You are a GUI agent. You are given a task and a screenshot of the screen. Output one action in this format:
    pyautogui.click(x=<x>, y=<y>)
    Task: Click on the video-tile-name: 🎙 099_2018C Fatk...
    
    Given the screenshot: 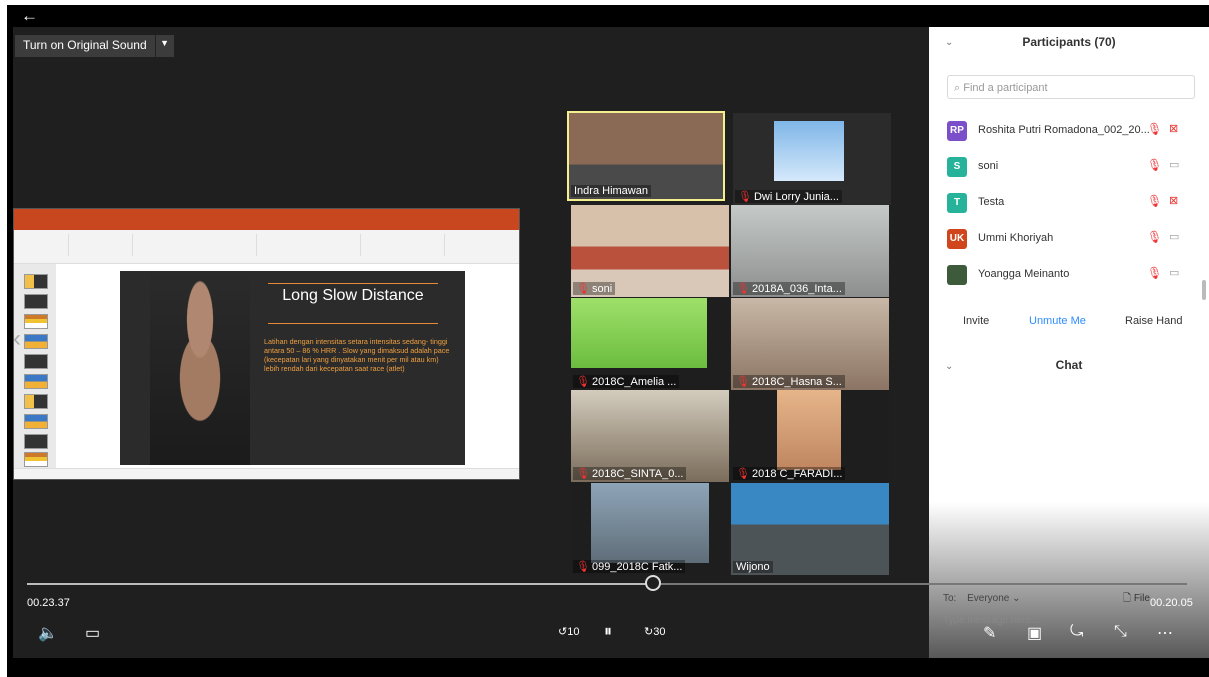 What is the action you would take?
    pyautogui.click(x=629, y=566)
    